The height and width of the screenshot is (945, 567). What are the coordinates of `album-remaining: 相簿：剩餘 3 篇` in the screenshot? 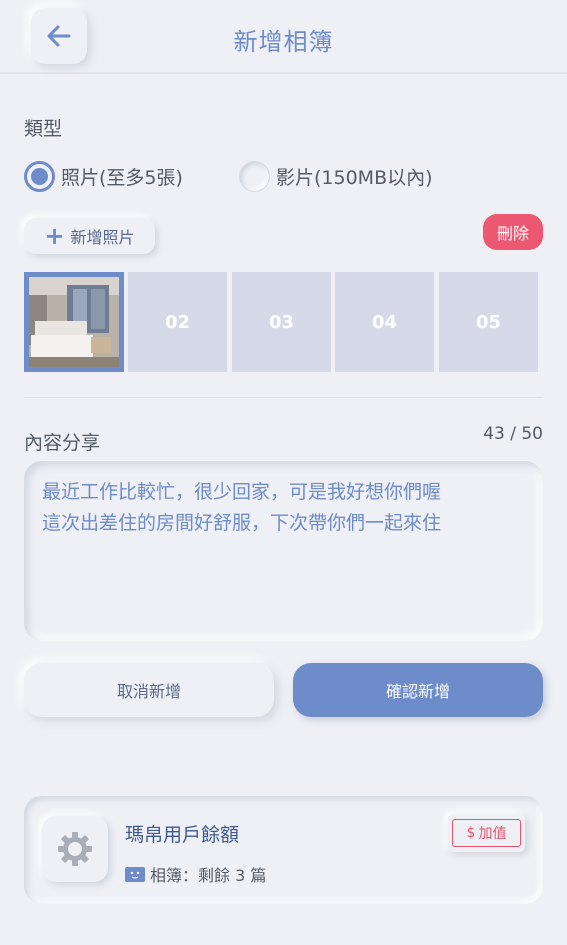 It's located at (195, 874).